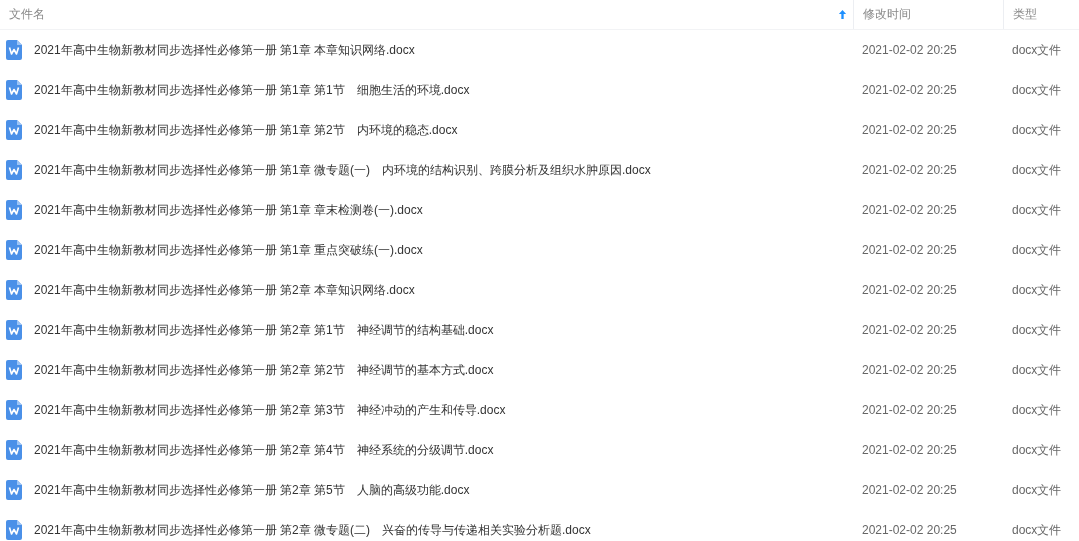 The width and height of the screenshot is (1079, 541). Describe the element at coordinates (264, 330) in the screenshot. I see `file-name: 2021年高中生物新教材同步选择性必修第一册 第2章 第1节 神经调节的结构基础.docx` at that location.